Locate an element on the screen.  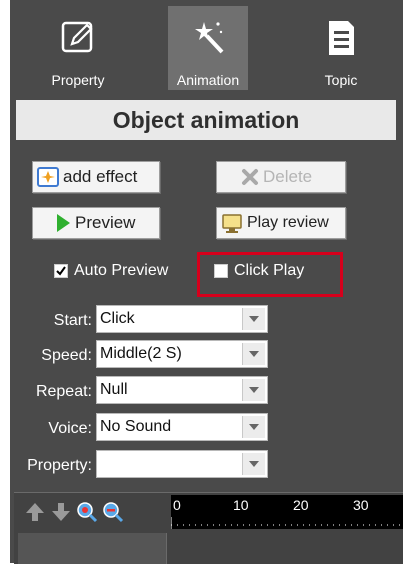
start-select: Click is located at coordinates (182, 319).